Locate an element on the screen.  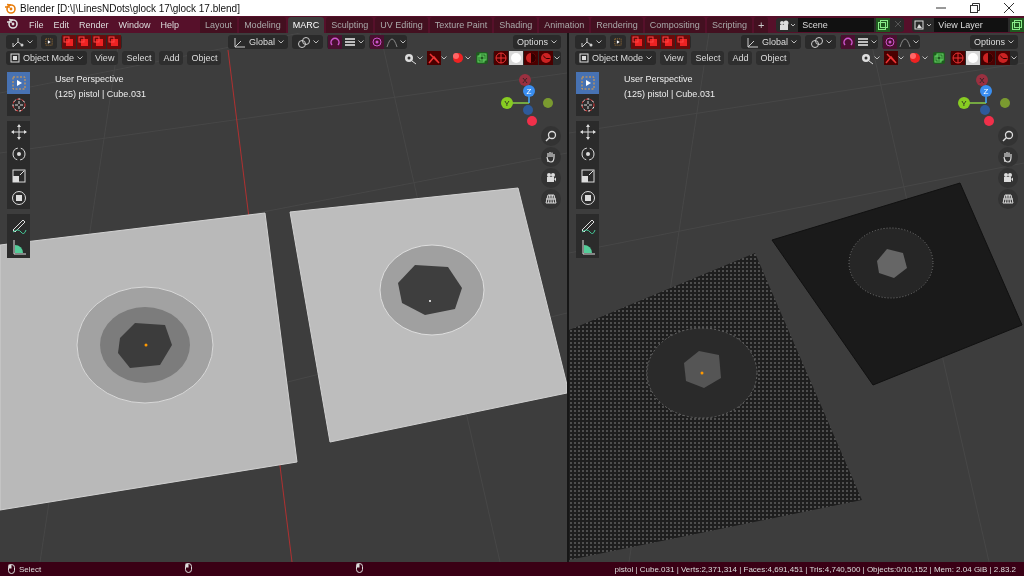
workspace-tab: Shading is located at coordinates (516, 25).